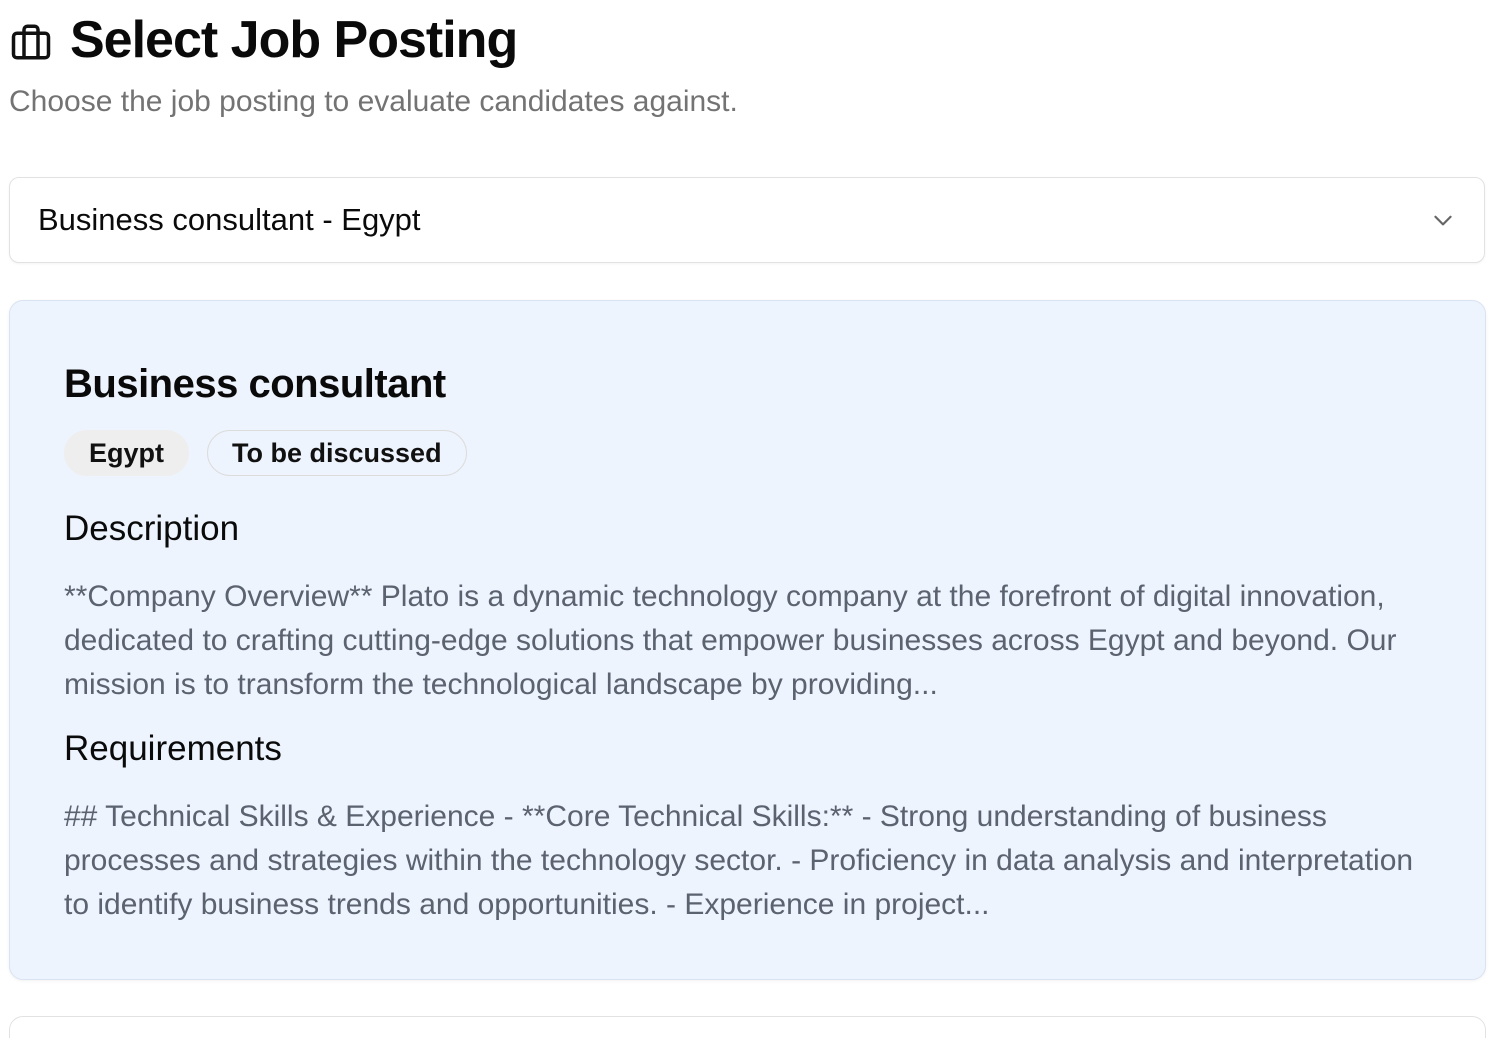 The image size is (1503, 1038). What do you see at coordinates (31, 42) in the screenshot?
I see `briefcase-icon` at bounding box center [31, 42].